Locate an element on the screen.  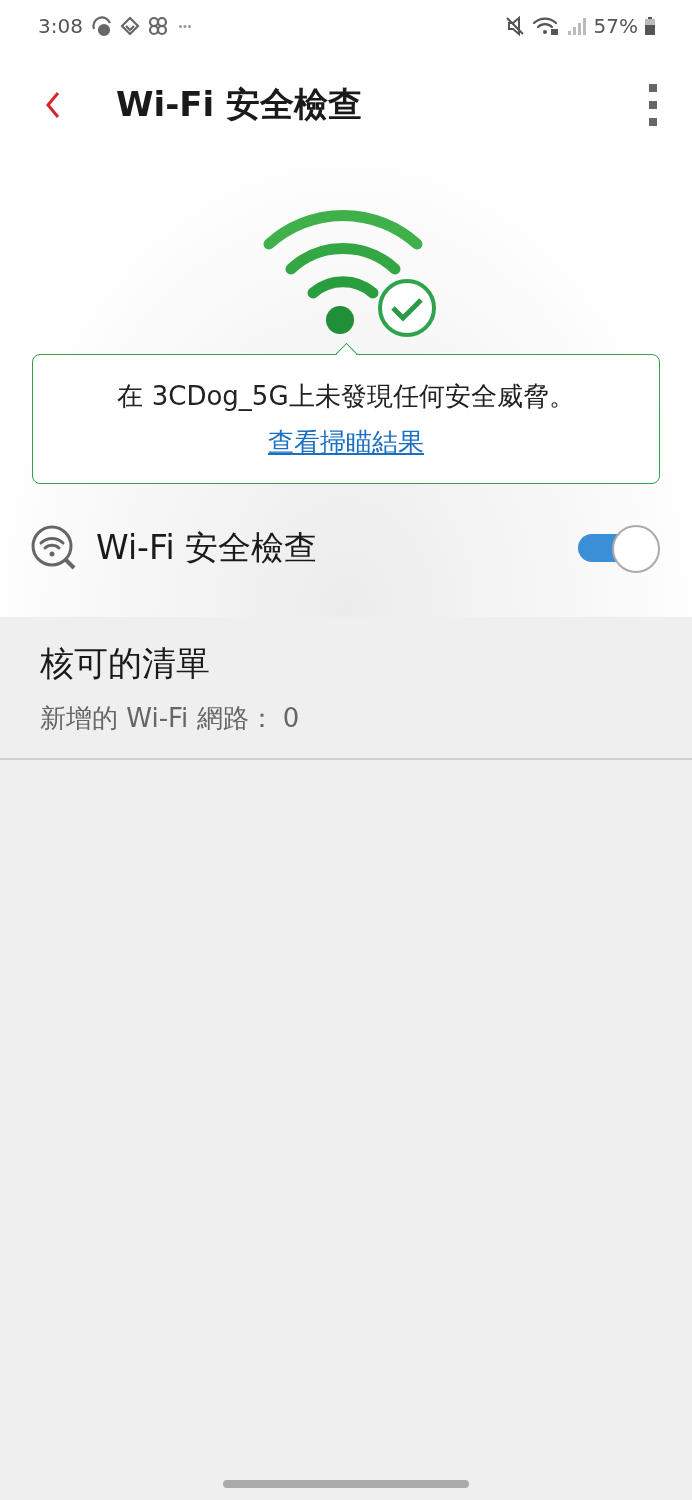
status-time: 3:08 is located at coordinates (60, 26).